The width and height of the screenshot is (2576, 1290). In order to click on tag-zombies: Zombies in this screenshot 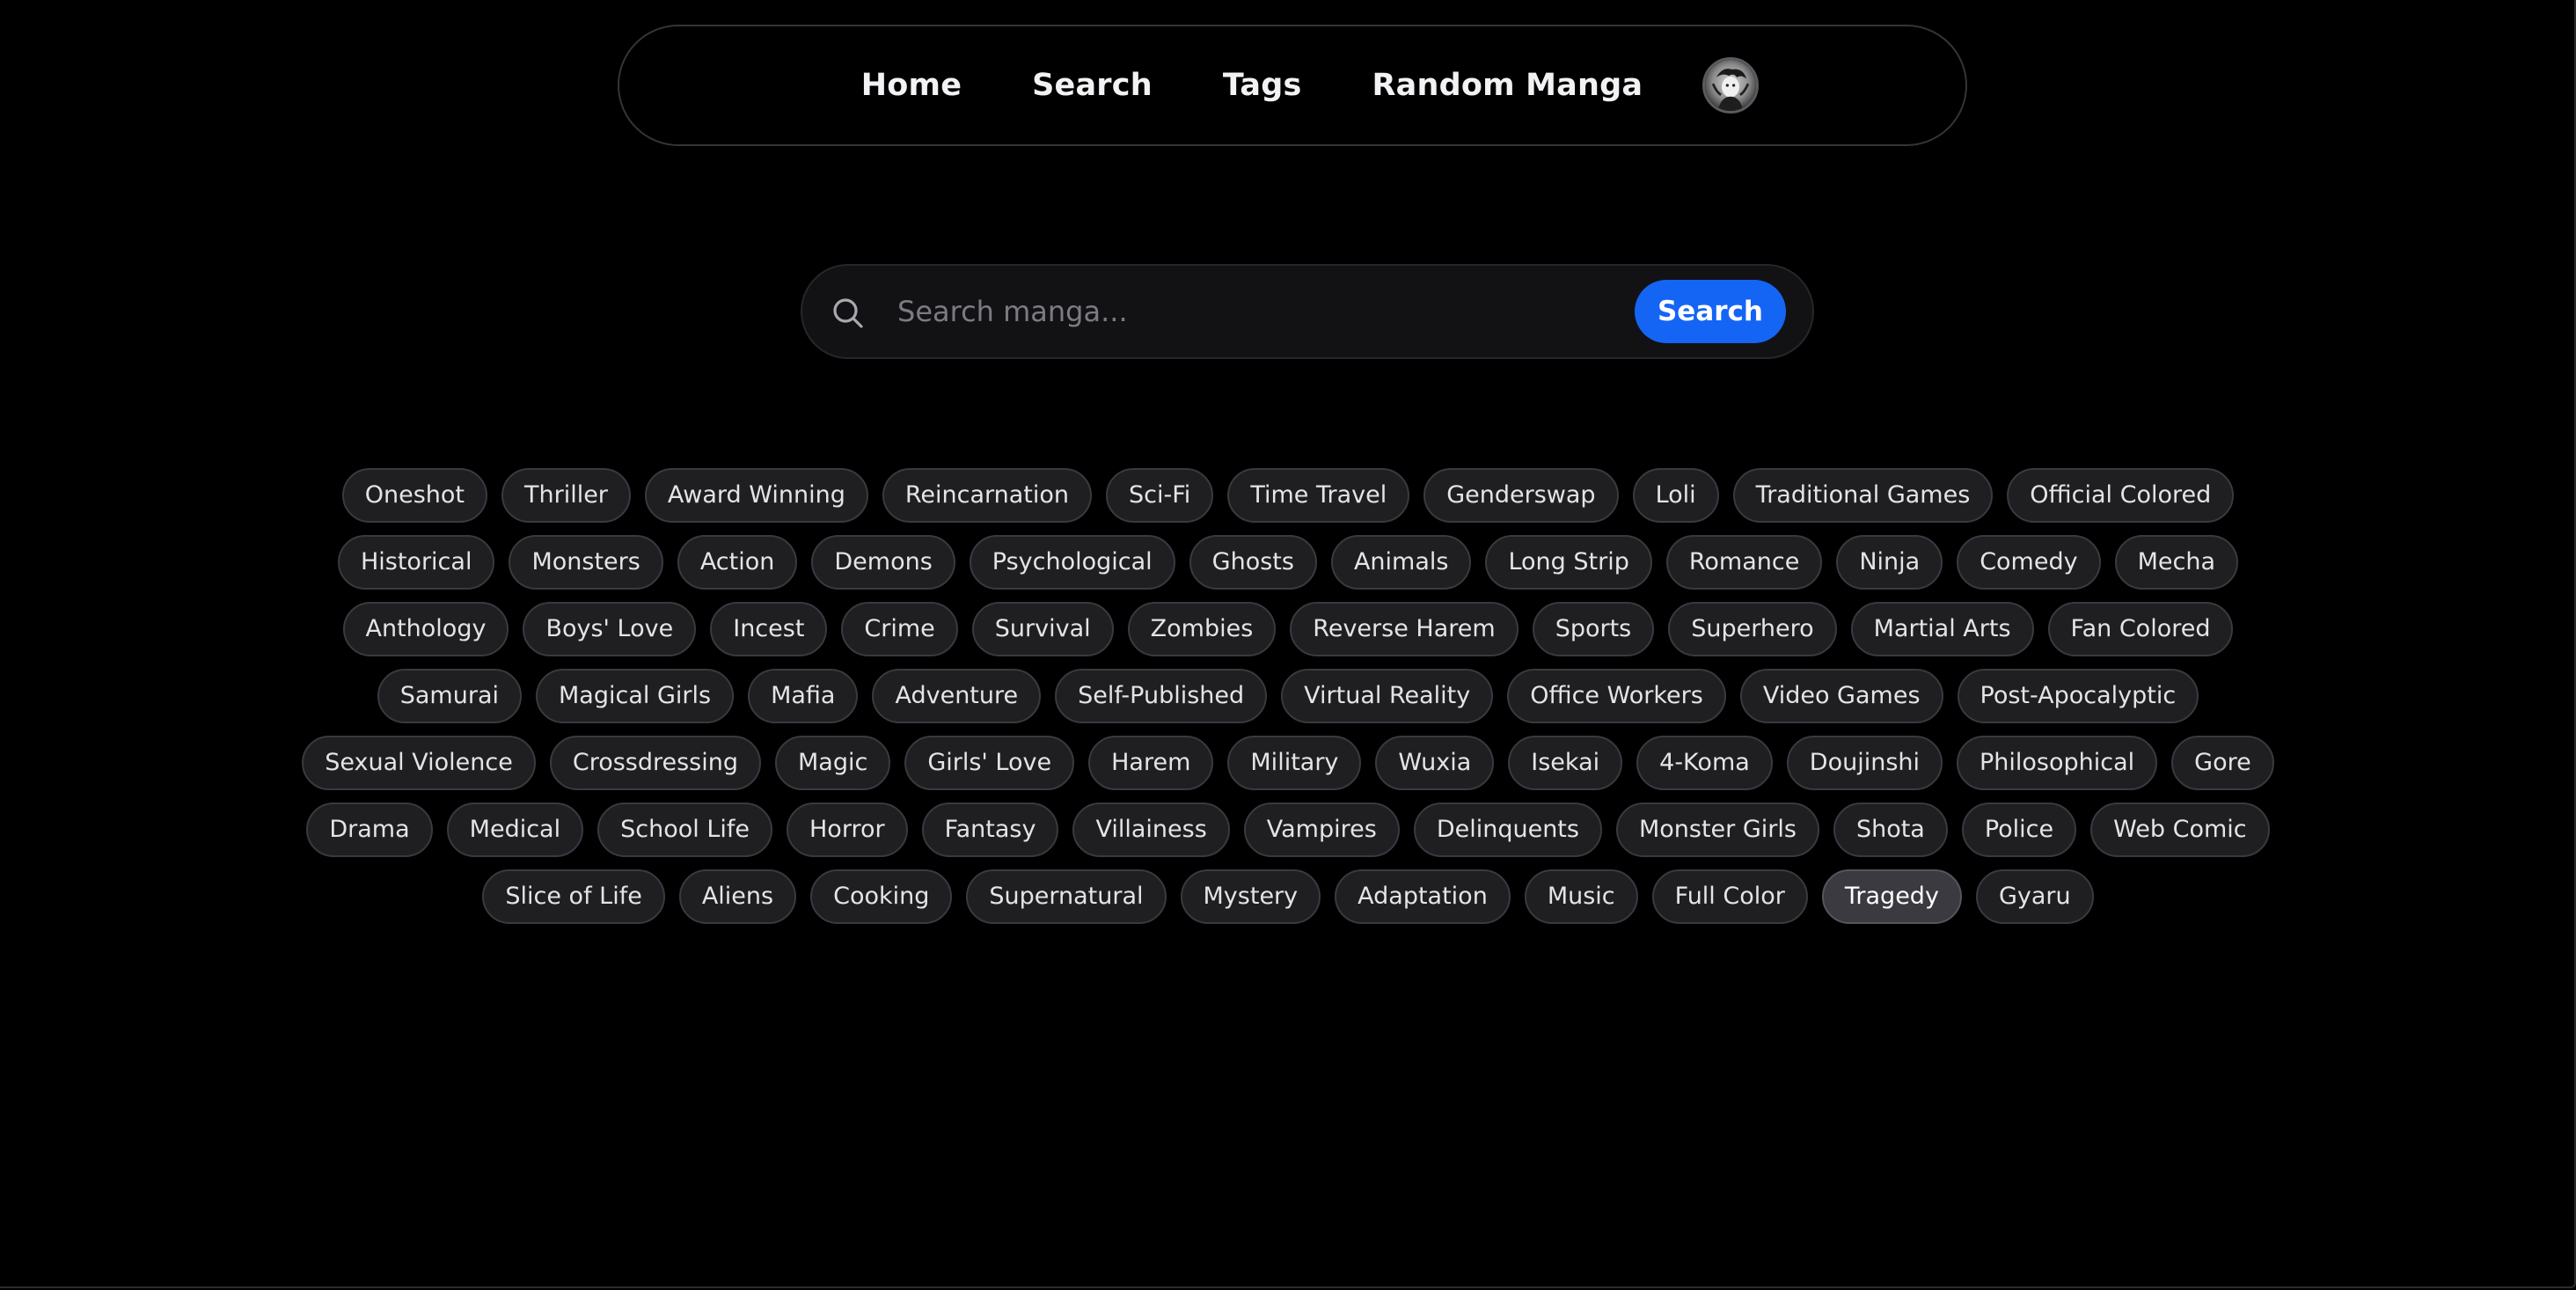, I will do `click(1202, 629)`.